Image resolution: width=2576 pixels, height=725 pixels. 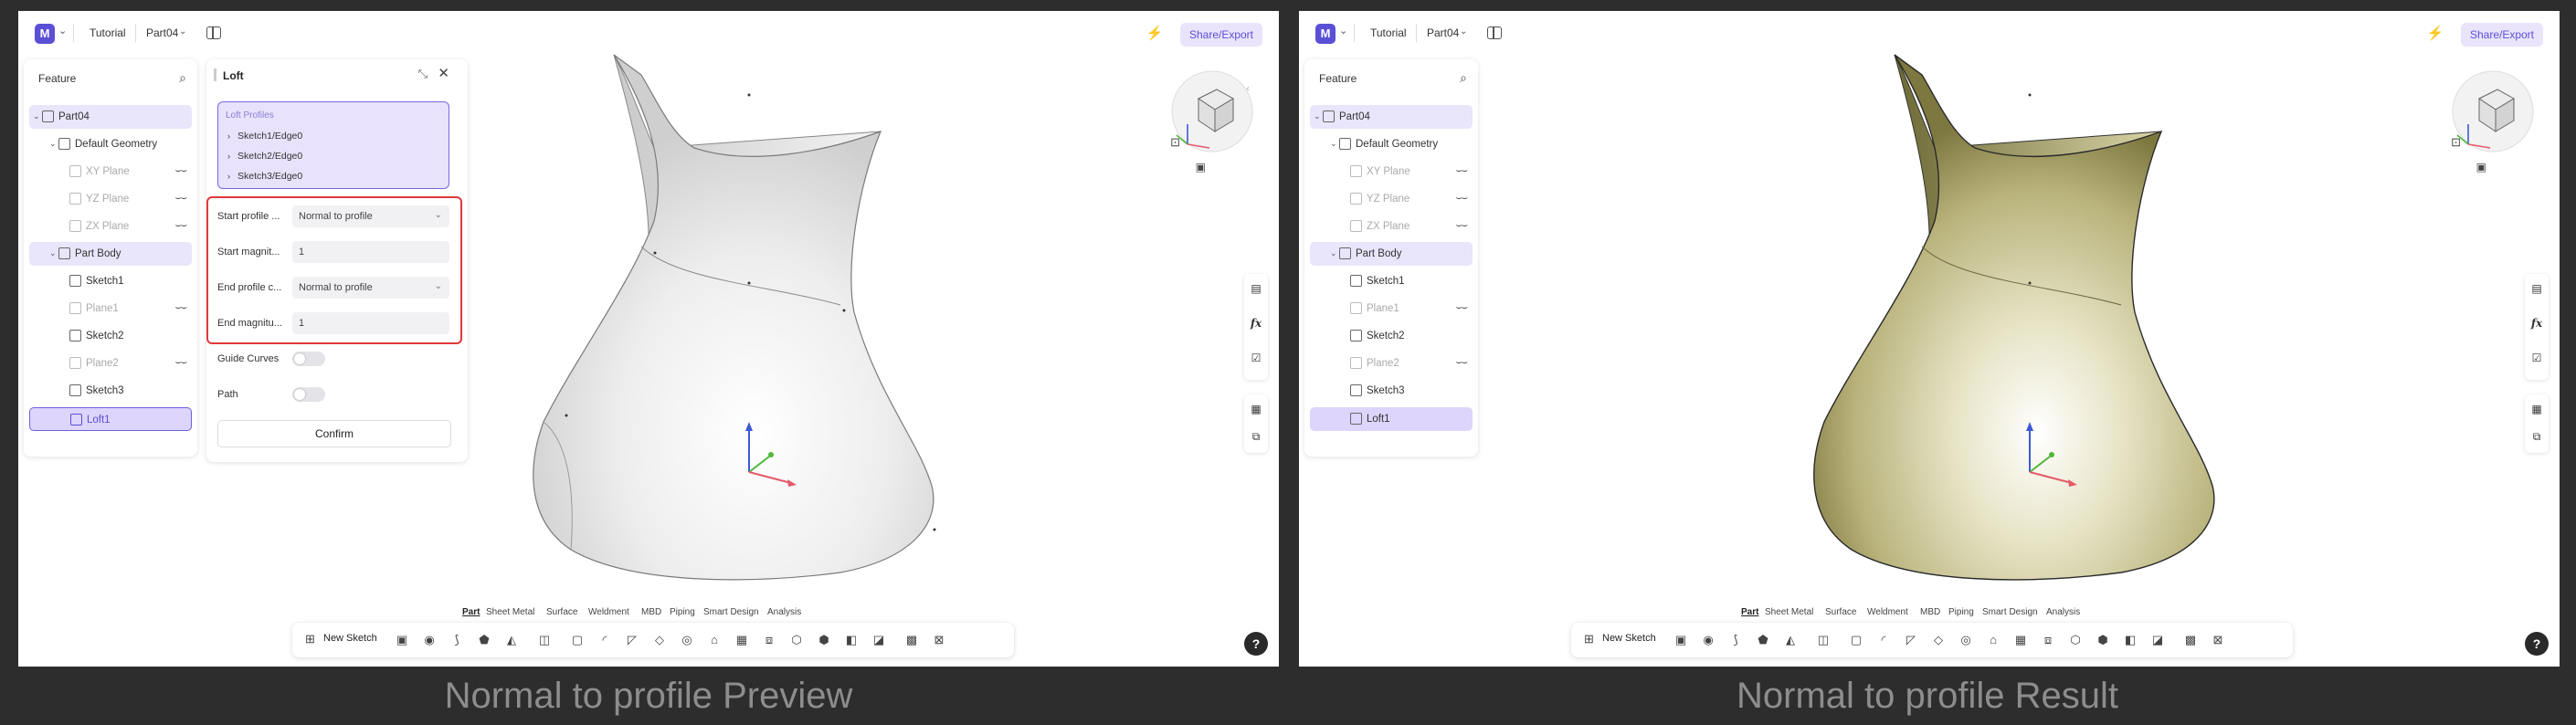 What do you see at coordinates (561, 612) in the screenshot?
I see `tab-surface: Surface` at bounding box center [561, 612].